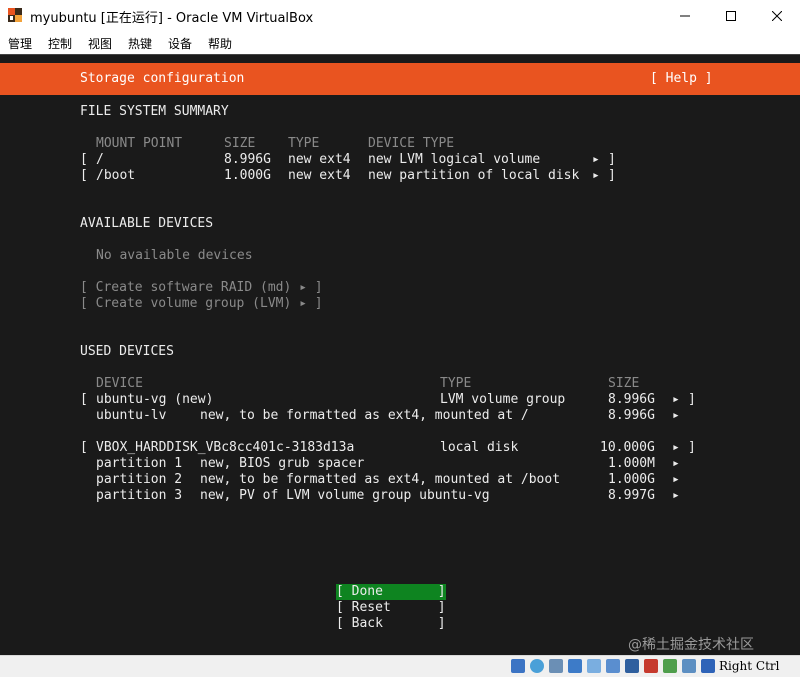 The image size is (800, 677). What do you see at coordinates (624, 383) in the screenshot?
I see `col-used-size: SIZE` at bounding box center [624, 383].